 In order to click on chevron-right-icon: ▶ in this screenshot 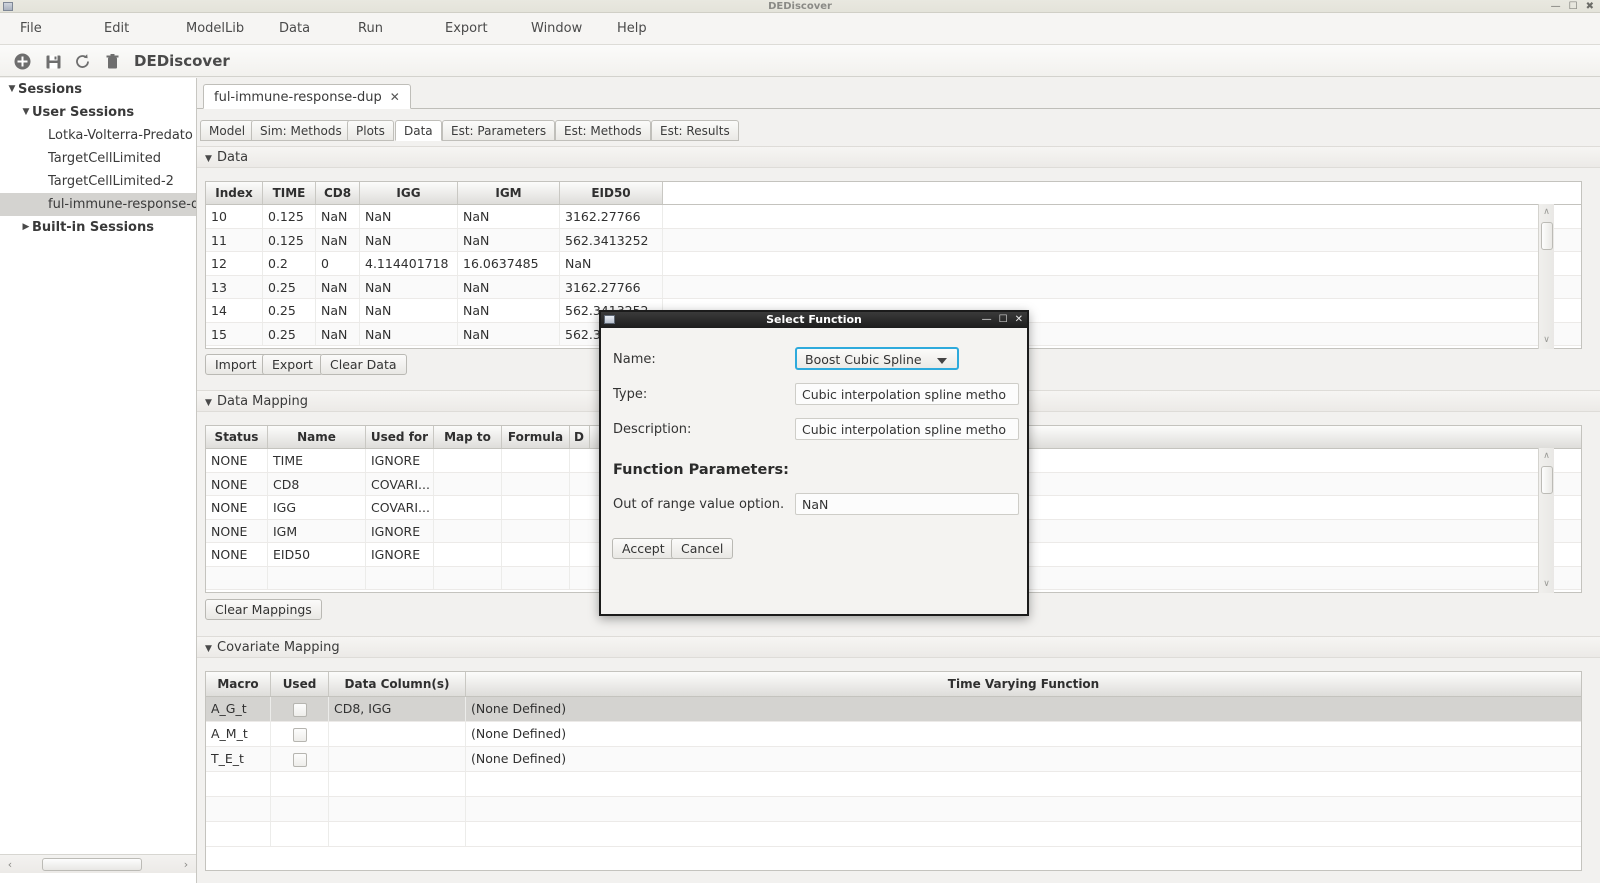, I will do `click(26, 227)`.